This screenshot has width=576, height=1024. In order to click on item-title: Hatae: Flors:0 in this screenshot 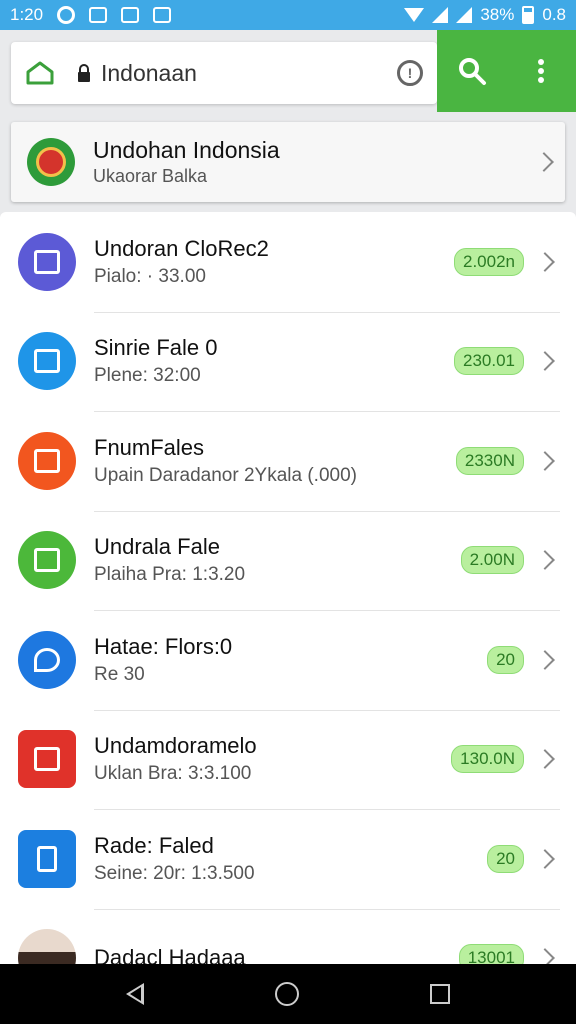, I will do `click(163, 646)`.